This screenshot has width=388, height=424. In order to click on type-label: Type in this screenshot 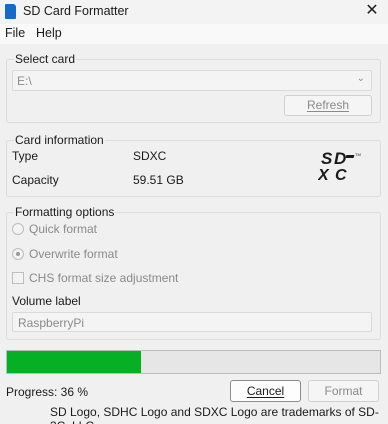, I will do `click(25, 156)`.